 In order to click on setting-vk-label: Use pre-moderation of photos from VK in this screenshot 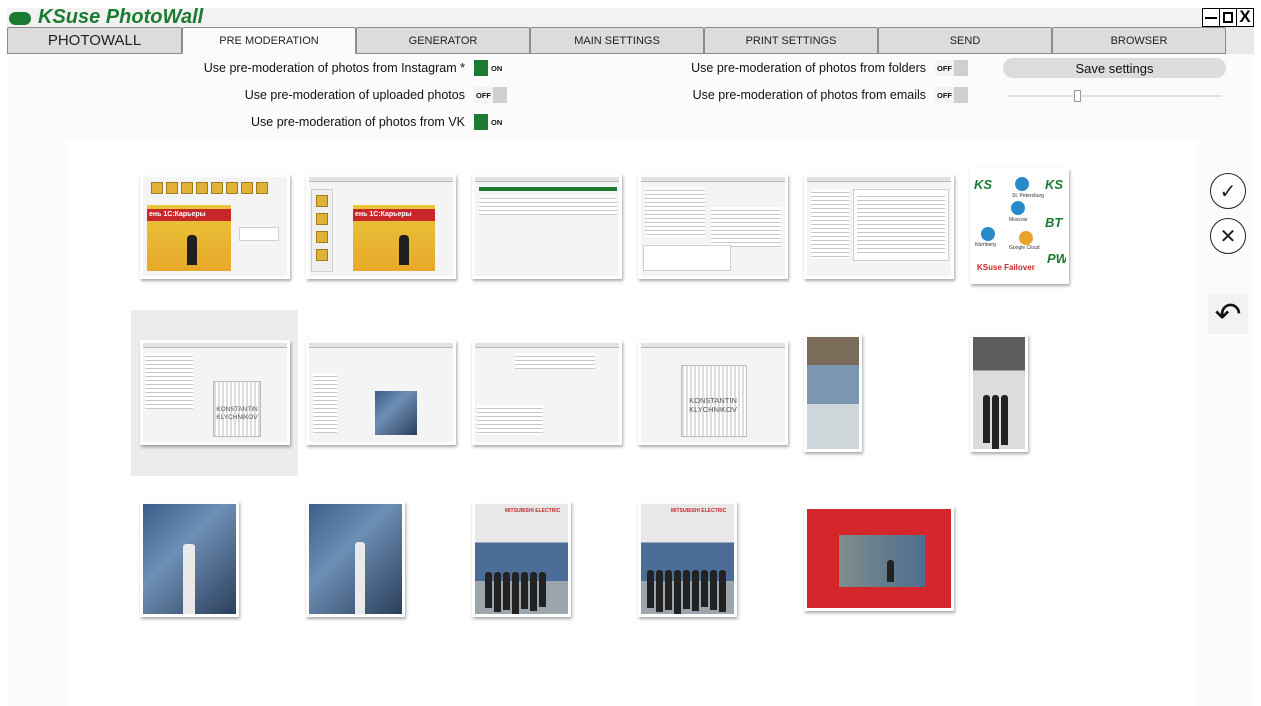, I will do `click(358, 122)`.